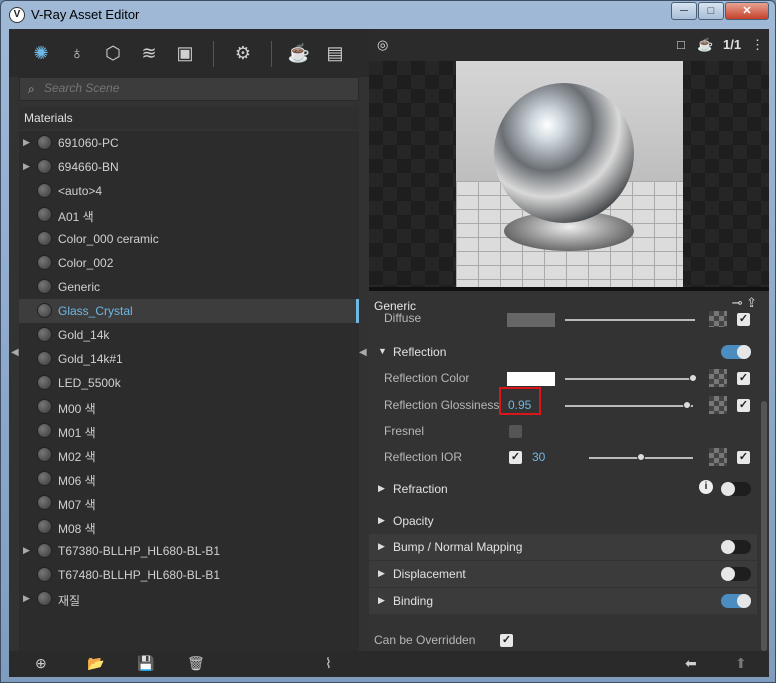  Describe the element at coordinates (15, 352) in the screenshot. I see `collapse-left-icon: ◀` at that location.